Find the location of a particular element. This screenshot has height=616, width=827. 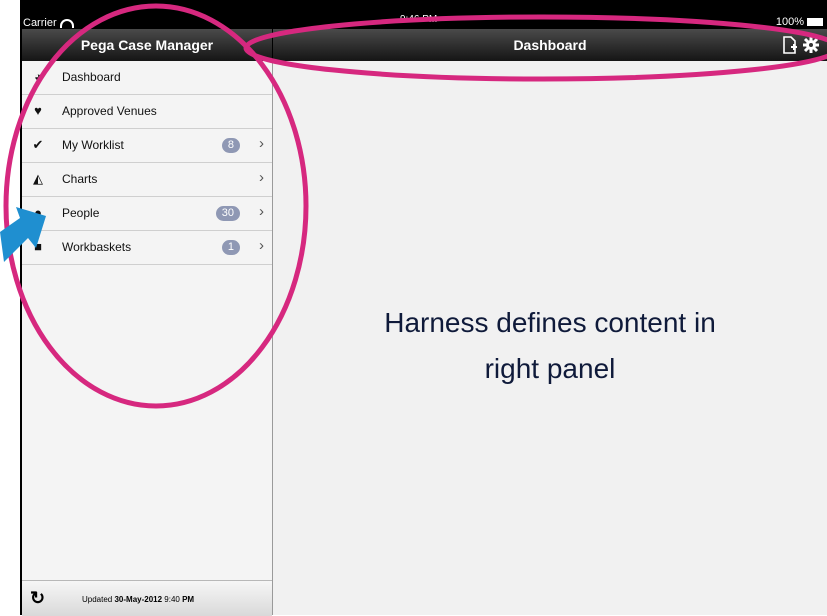

highlight-ellipse-header is located at coordinates (535, 48).